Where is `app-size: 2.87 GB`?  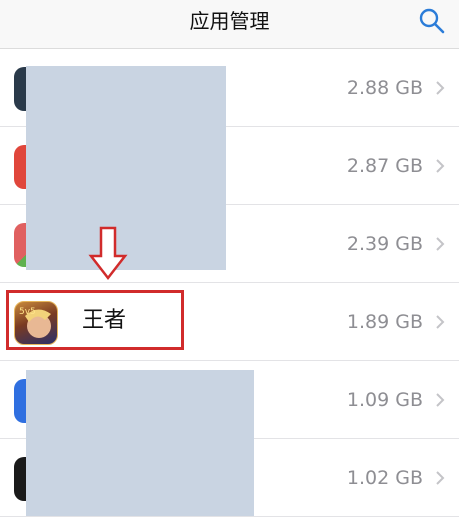 app-size: 2.87 GB is located at coordinates (384, 166).